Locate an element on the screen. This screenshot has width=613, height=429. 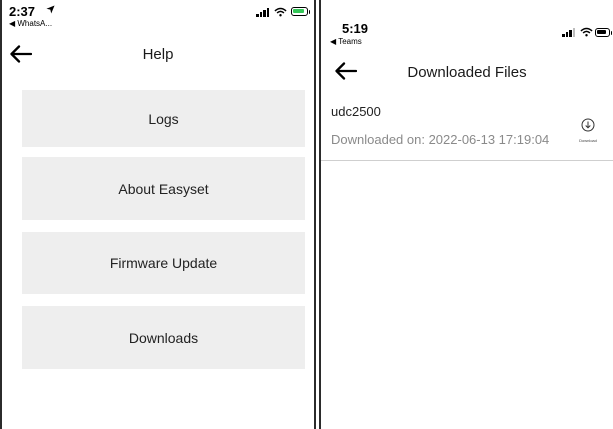
about-easyset-button: About Easyset is located at coordinates (163, 188).